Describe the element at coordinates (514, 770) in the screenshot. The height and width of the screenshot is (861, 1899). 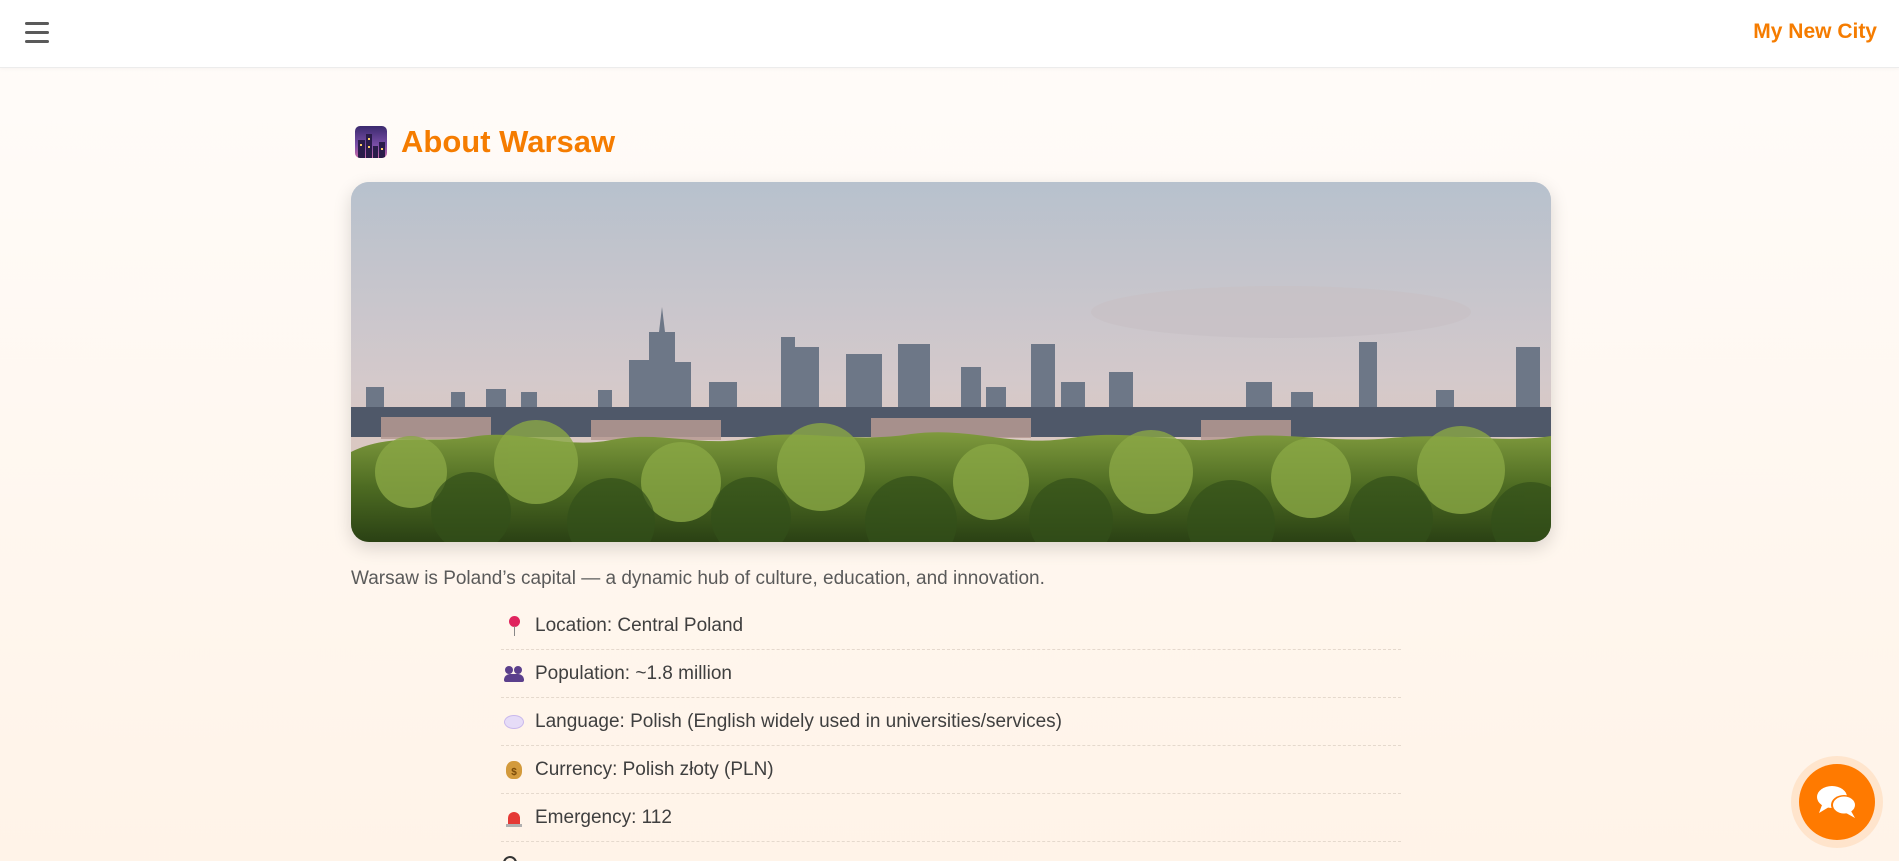
I see `money-bag-icon: $` at that location.